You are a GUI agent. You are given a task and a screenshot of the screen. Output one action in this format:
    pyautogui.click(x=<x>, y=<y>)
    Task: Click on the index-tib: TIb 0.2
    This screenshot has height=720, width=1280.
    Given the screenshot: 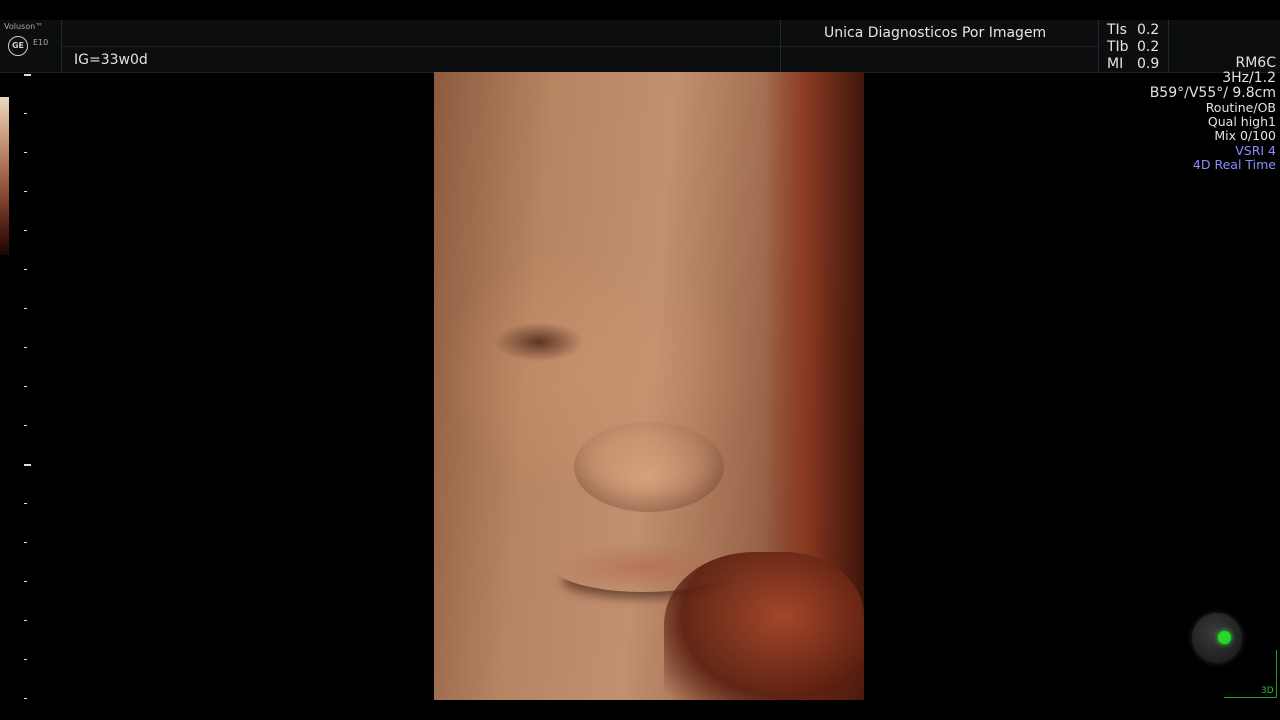 What is the action you would take?
    pyautogui.click(x=1133, y=47)
    